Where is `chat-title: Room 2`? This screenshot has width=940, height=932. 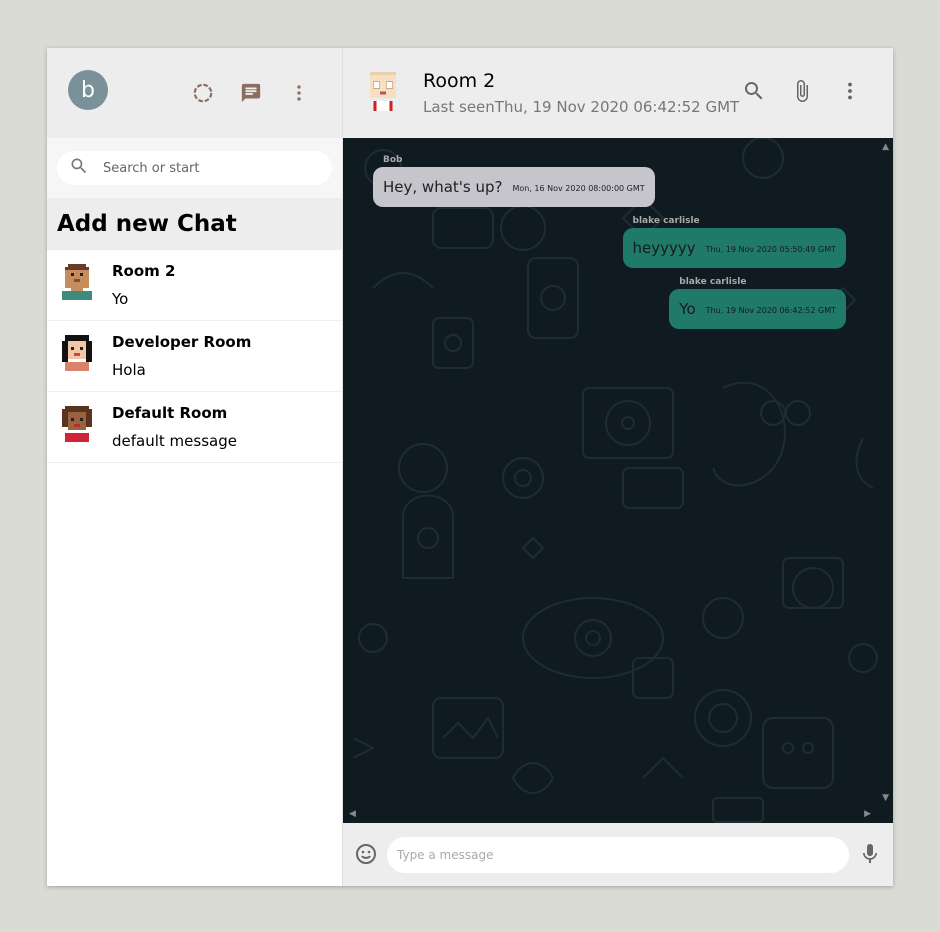 chat-title: Room 2 is located at coordinates (459, 81).